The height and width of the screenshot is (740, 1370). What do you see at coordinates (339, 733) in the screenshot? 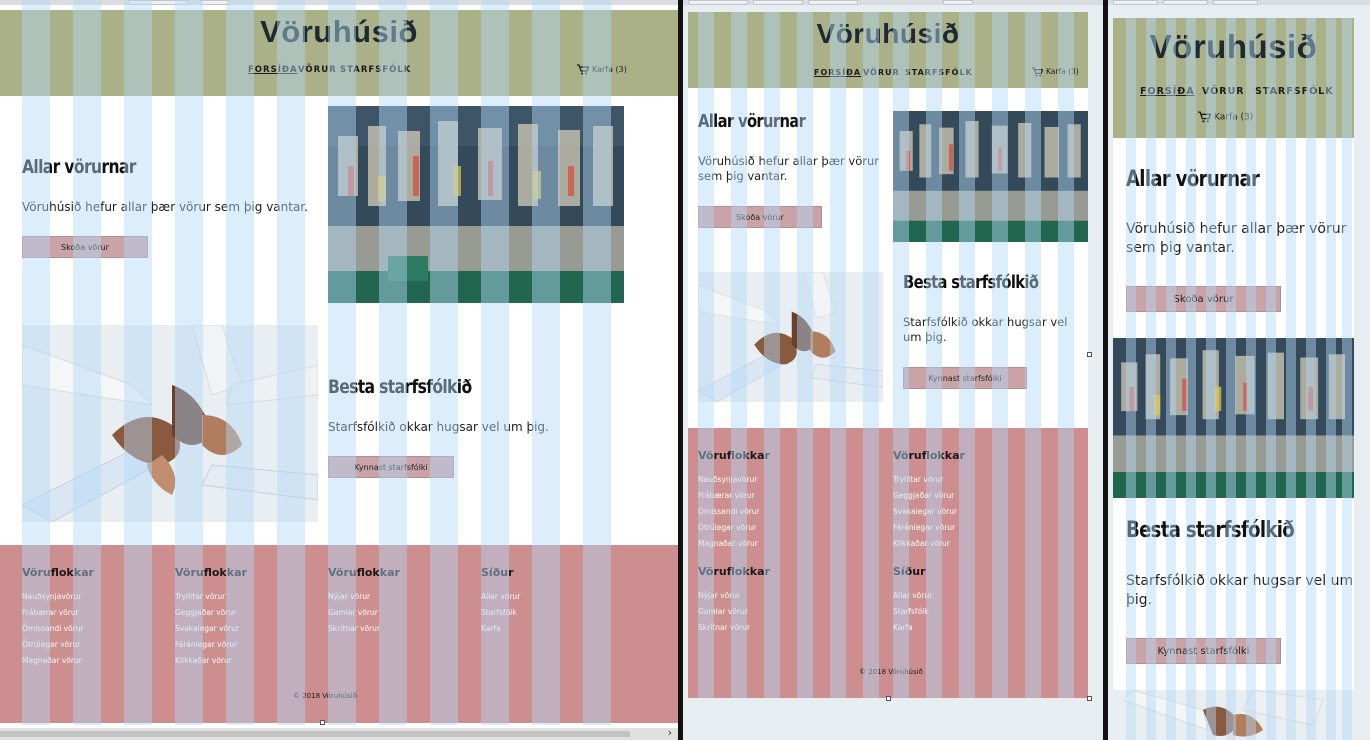
I see `horizontal-scrollbar: ›` at bounding box center [339, 733].